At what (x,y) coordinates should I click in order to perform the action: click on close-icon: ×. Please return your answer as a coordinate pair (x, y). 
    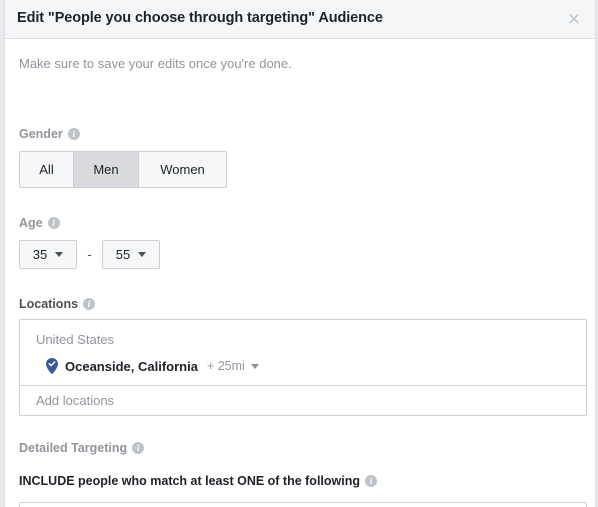
    Looking at the image, I should click on (574, 19).